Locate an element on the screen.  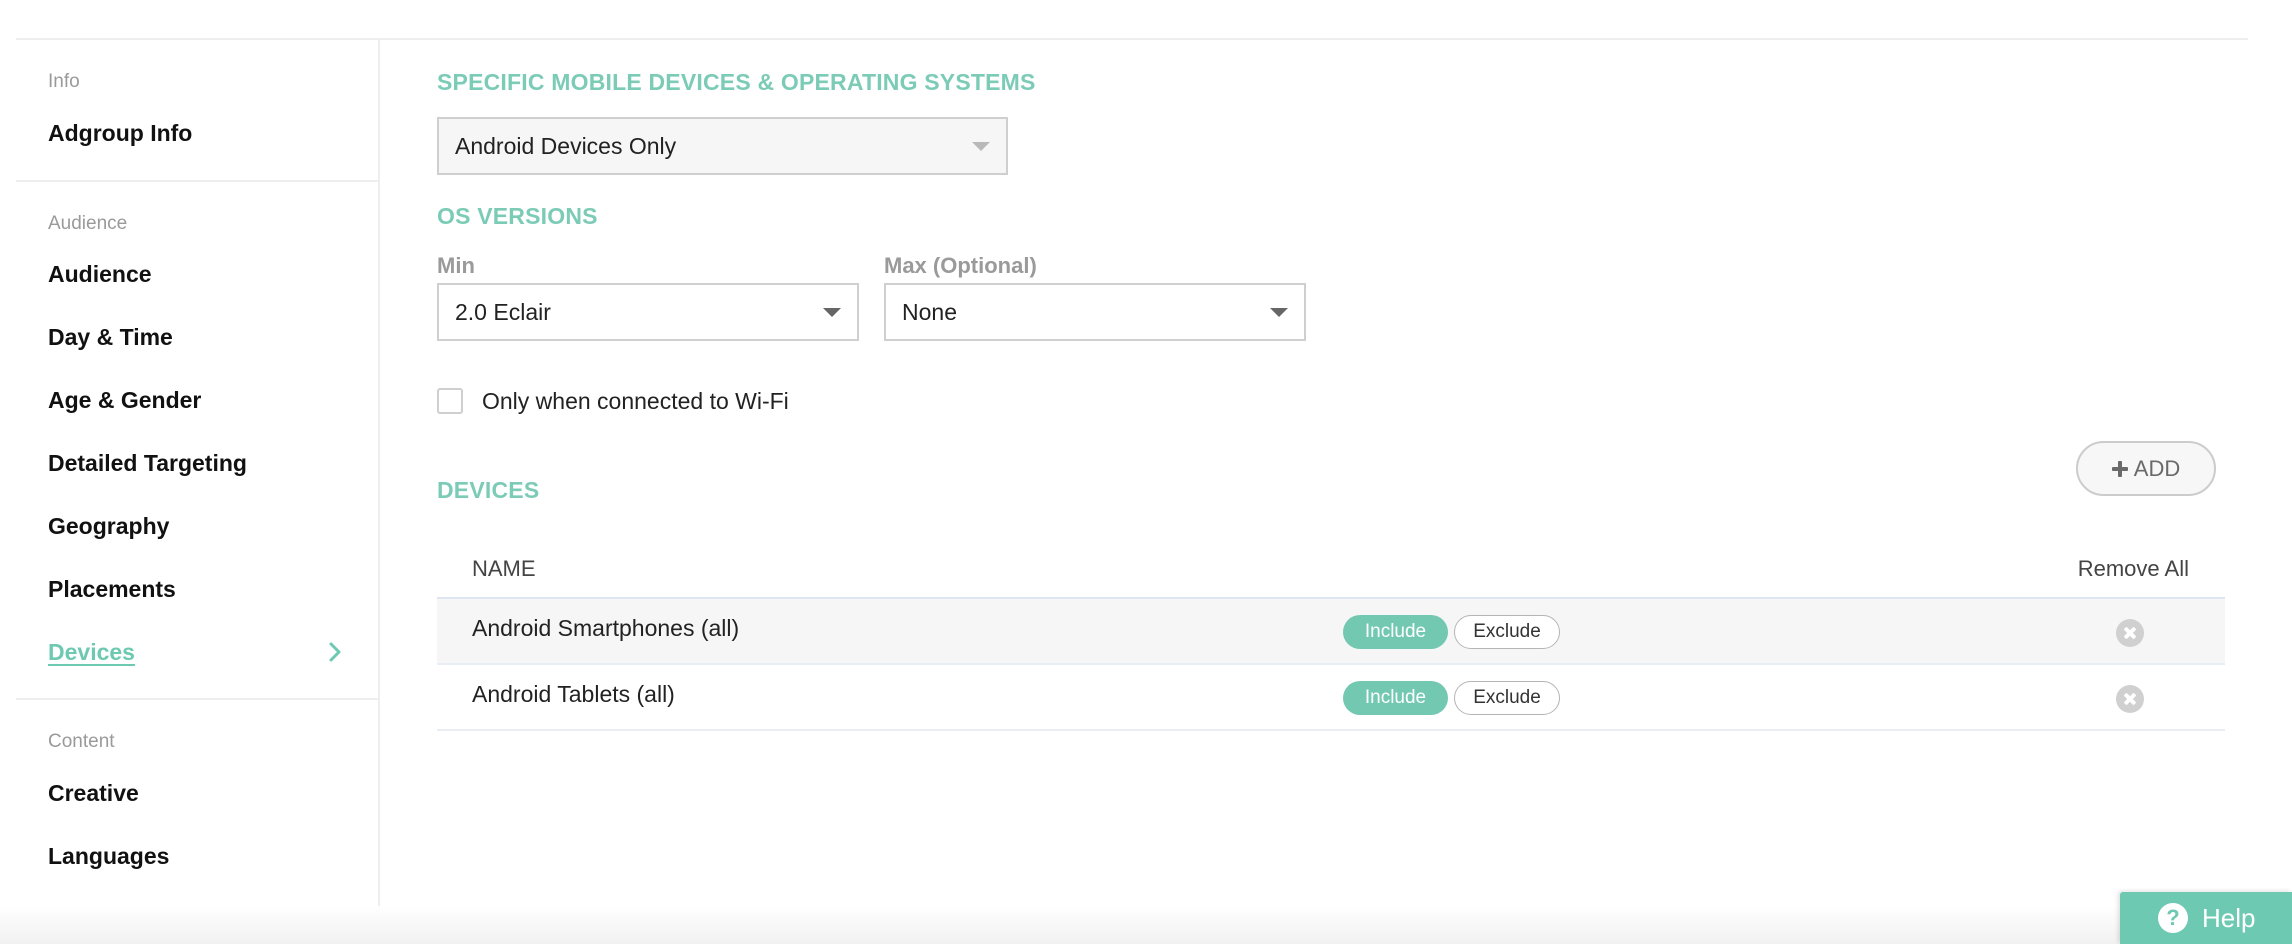
min-version-label: Min is located at coordinates (456, 265).